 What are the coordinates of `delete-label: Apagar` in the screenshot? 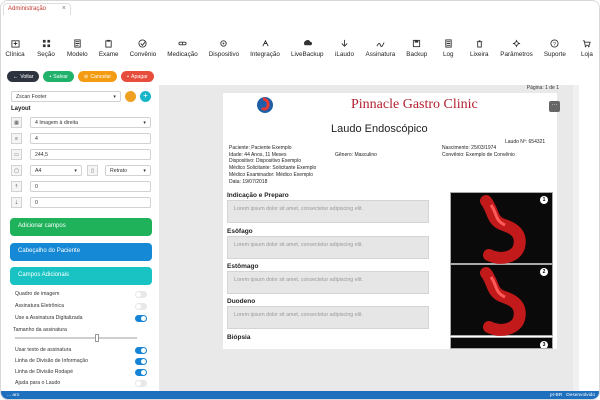 It's located at (139, 76).